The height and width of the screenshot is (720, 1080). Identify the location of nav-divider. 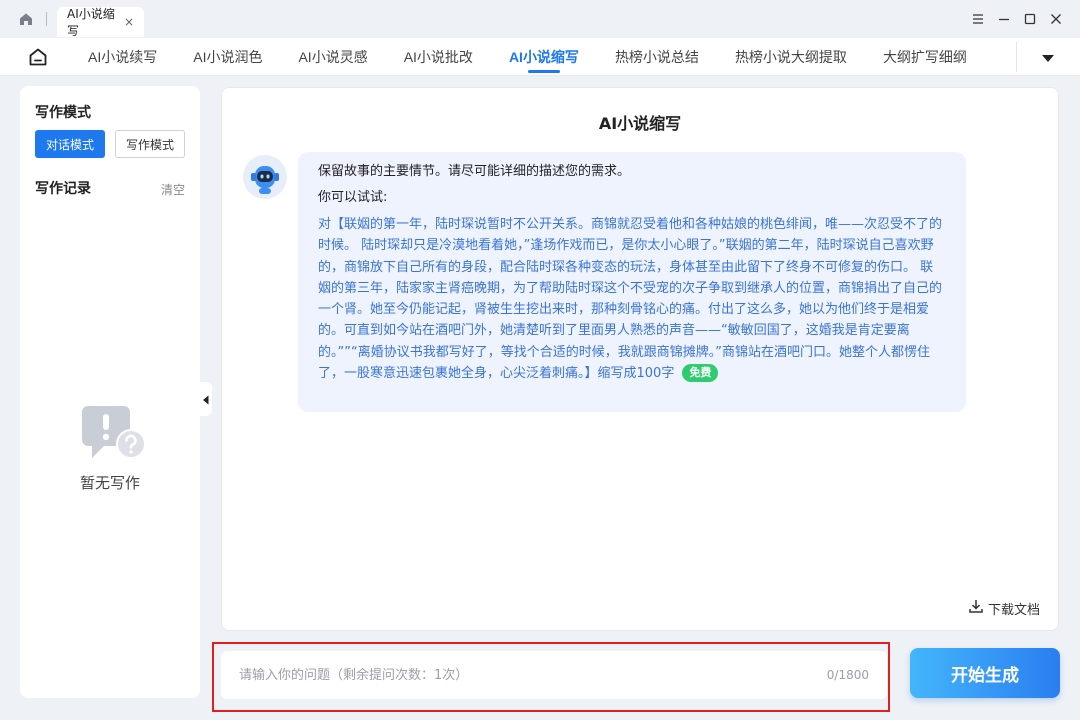
(1016, 57).